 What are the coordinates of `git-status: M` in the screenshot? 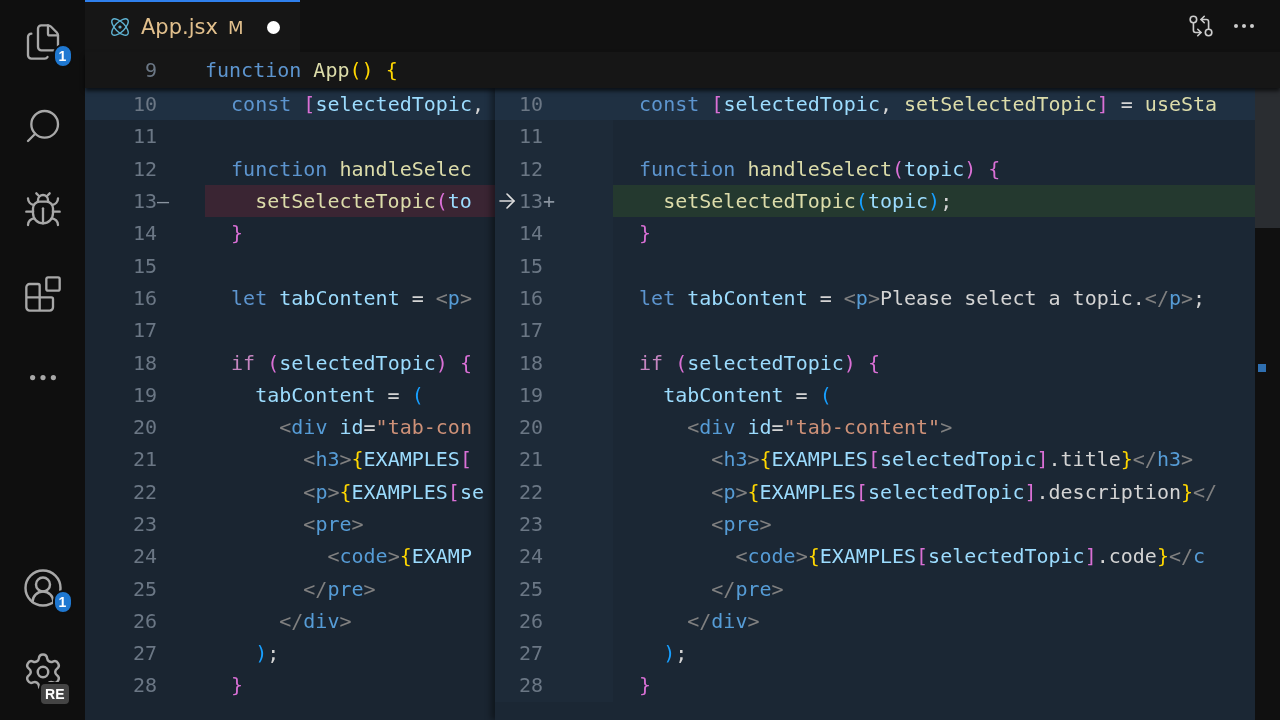 It's located at (235, 27).